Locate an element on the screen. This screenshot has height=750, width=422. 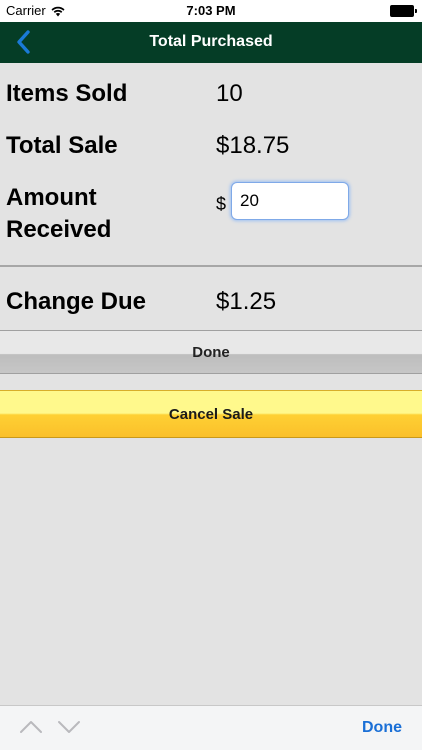
change-due-value: $1.25 is located at coordinates (246, 301).